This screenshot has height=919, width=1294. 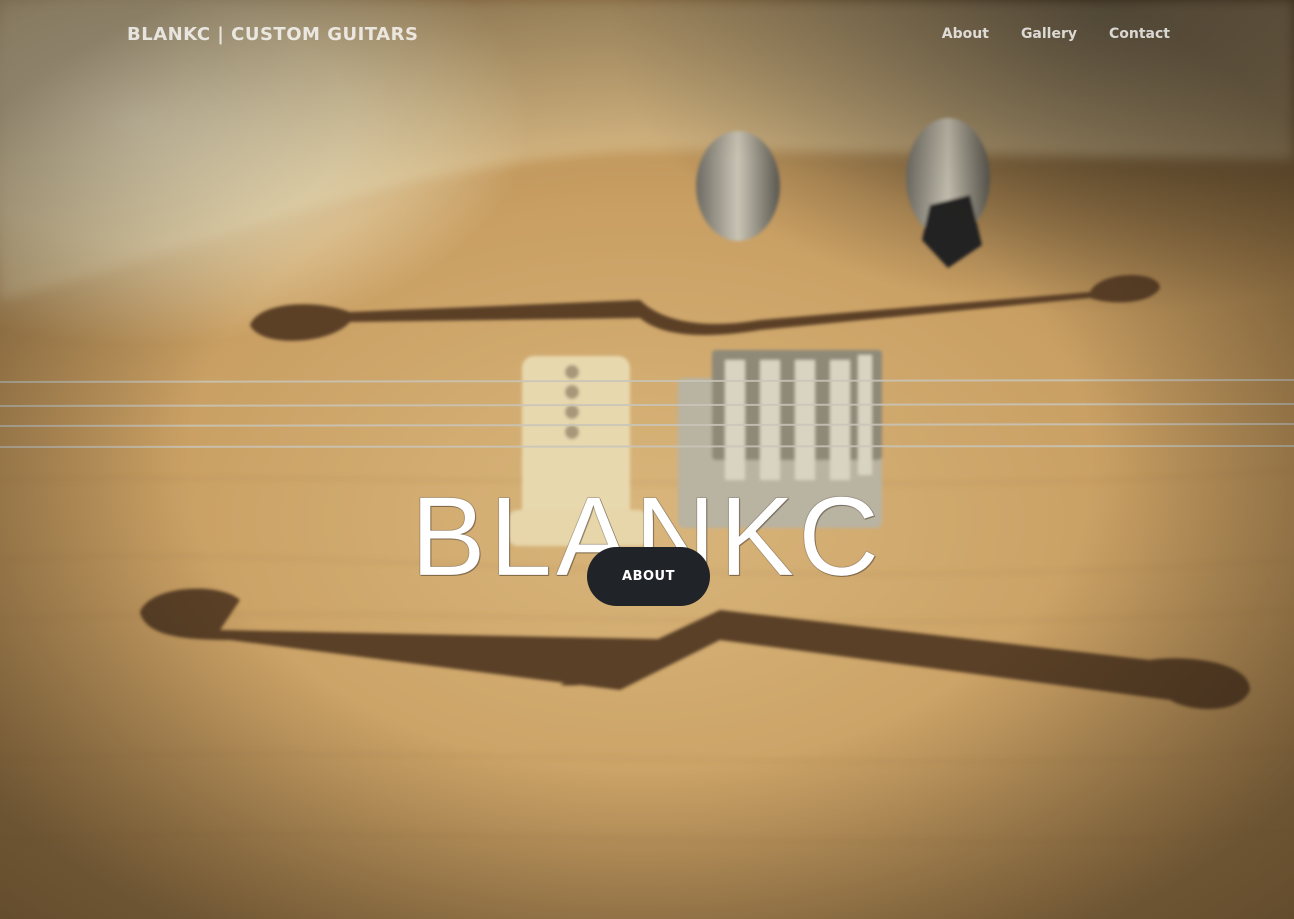 What do you see at coordinates (272, 34) in the screenshot?
I see `brand-logo-link: BLANKC | CUSTOM GUITARS` at bounding box center [272, 34].